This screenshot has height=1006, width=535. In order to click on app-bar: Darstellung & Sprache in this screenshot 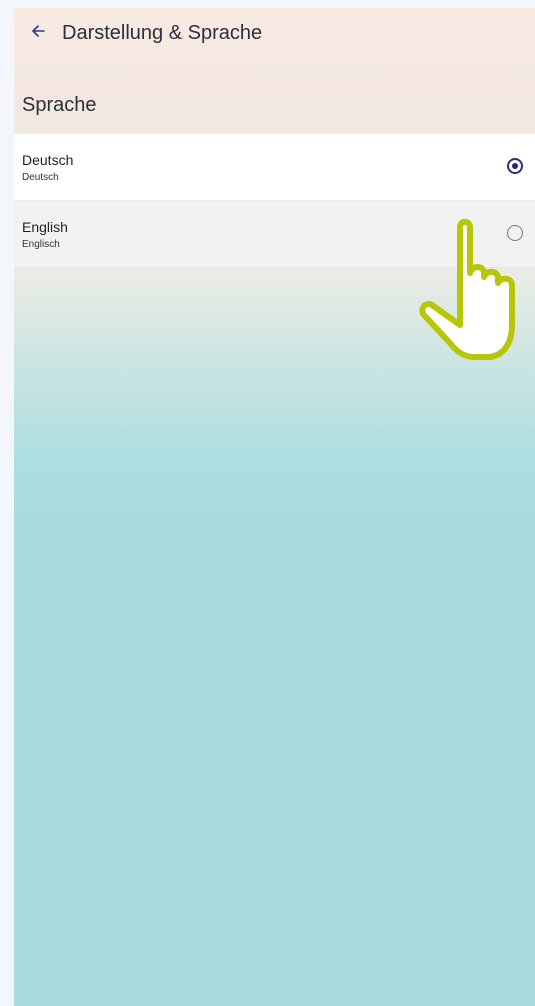, I will do `click(274, 33)`.